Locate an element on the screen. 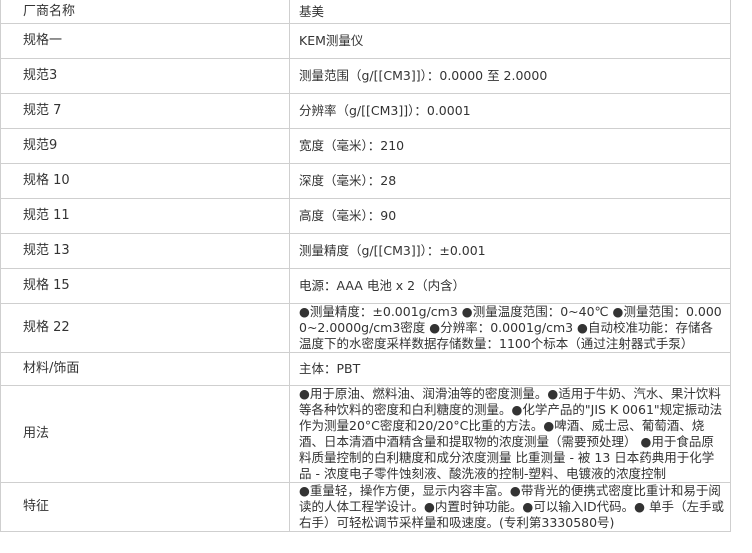  table-row: 规格一 KEM测量仪 is located at coordinates (365, 41).